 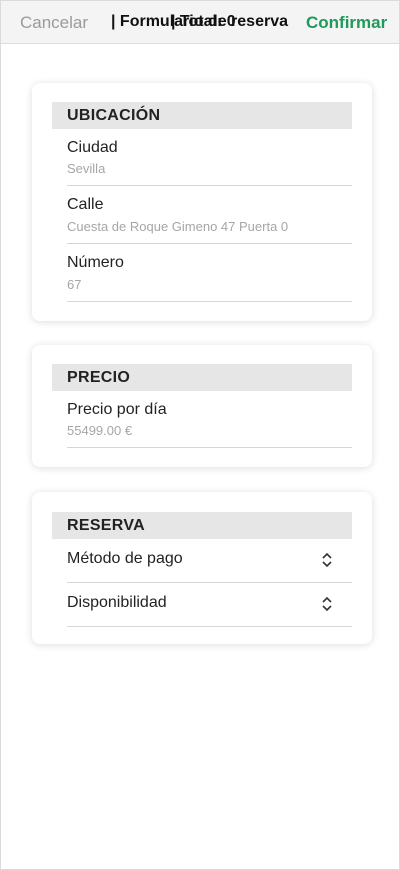 What do you see at coordinates (202, 525) in the screenshot?
I see `reserva-header: RESERVA` at bounding box center [202, 525].